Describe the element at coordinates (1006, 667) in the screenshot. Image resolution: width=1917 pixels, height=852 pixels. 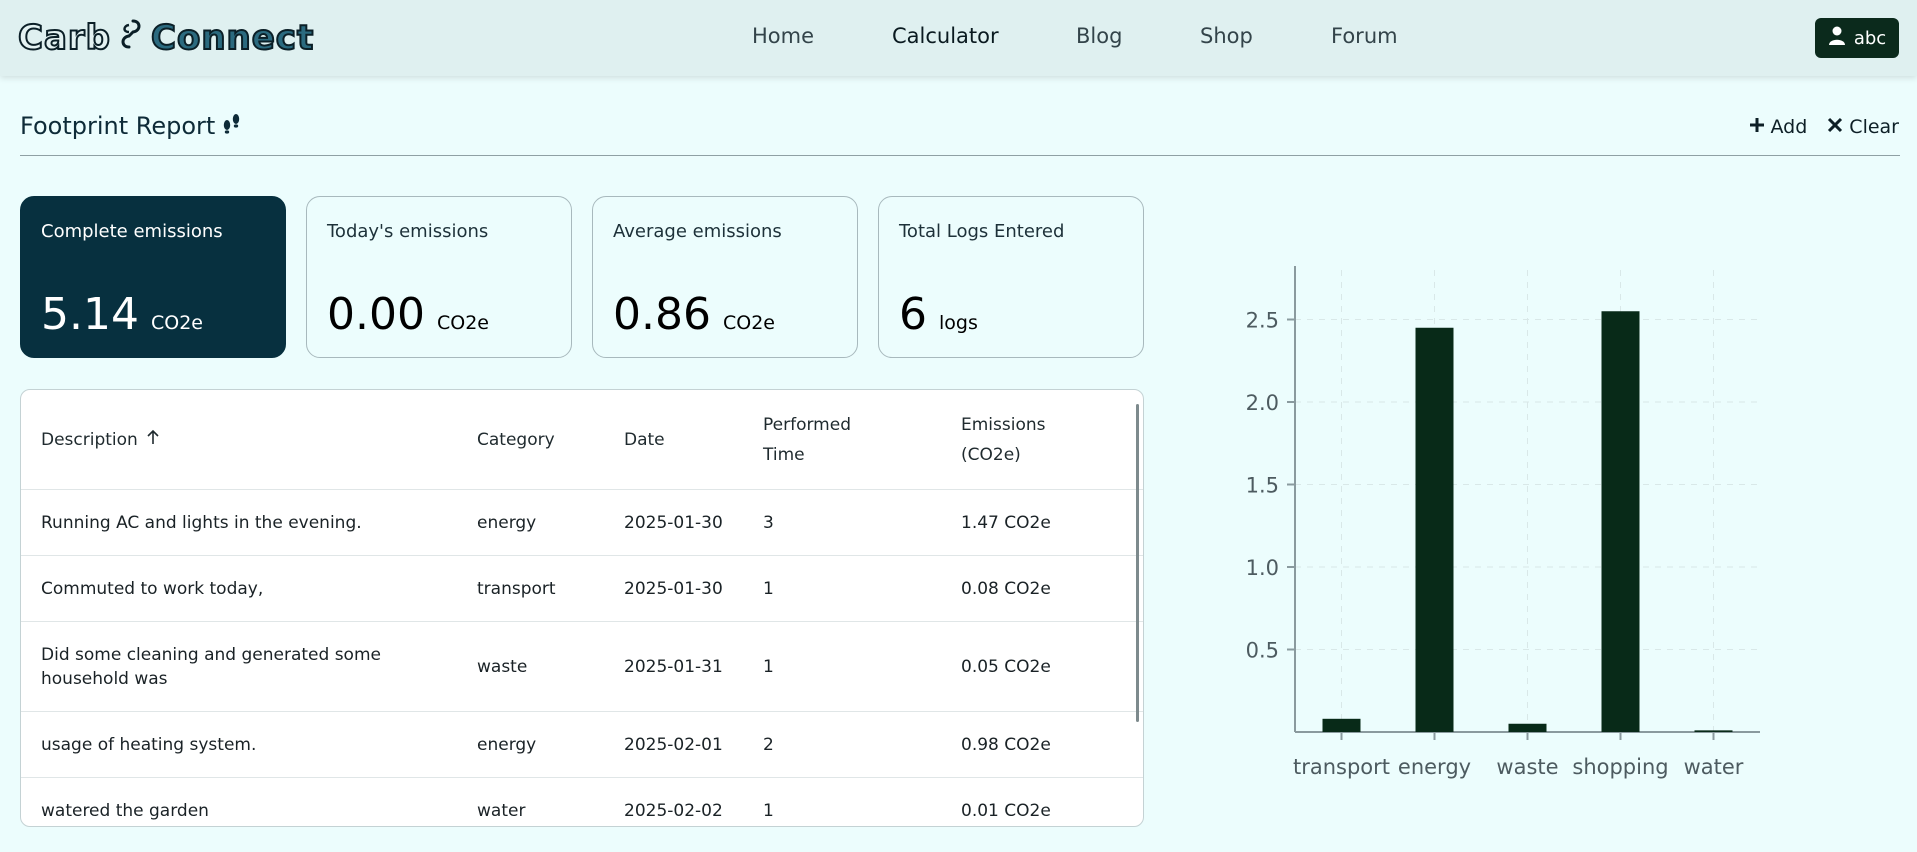
I see `cell-emissions: 0.05 CO2e` at that location.